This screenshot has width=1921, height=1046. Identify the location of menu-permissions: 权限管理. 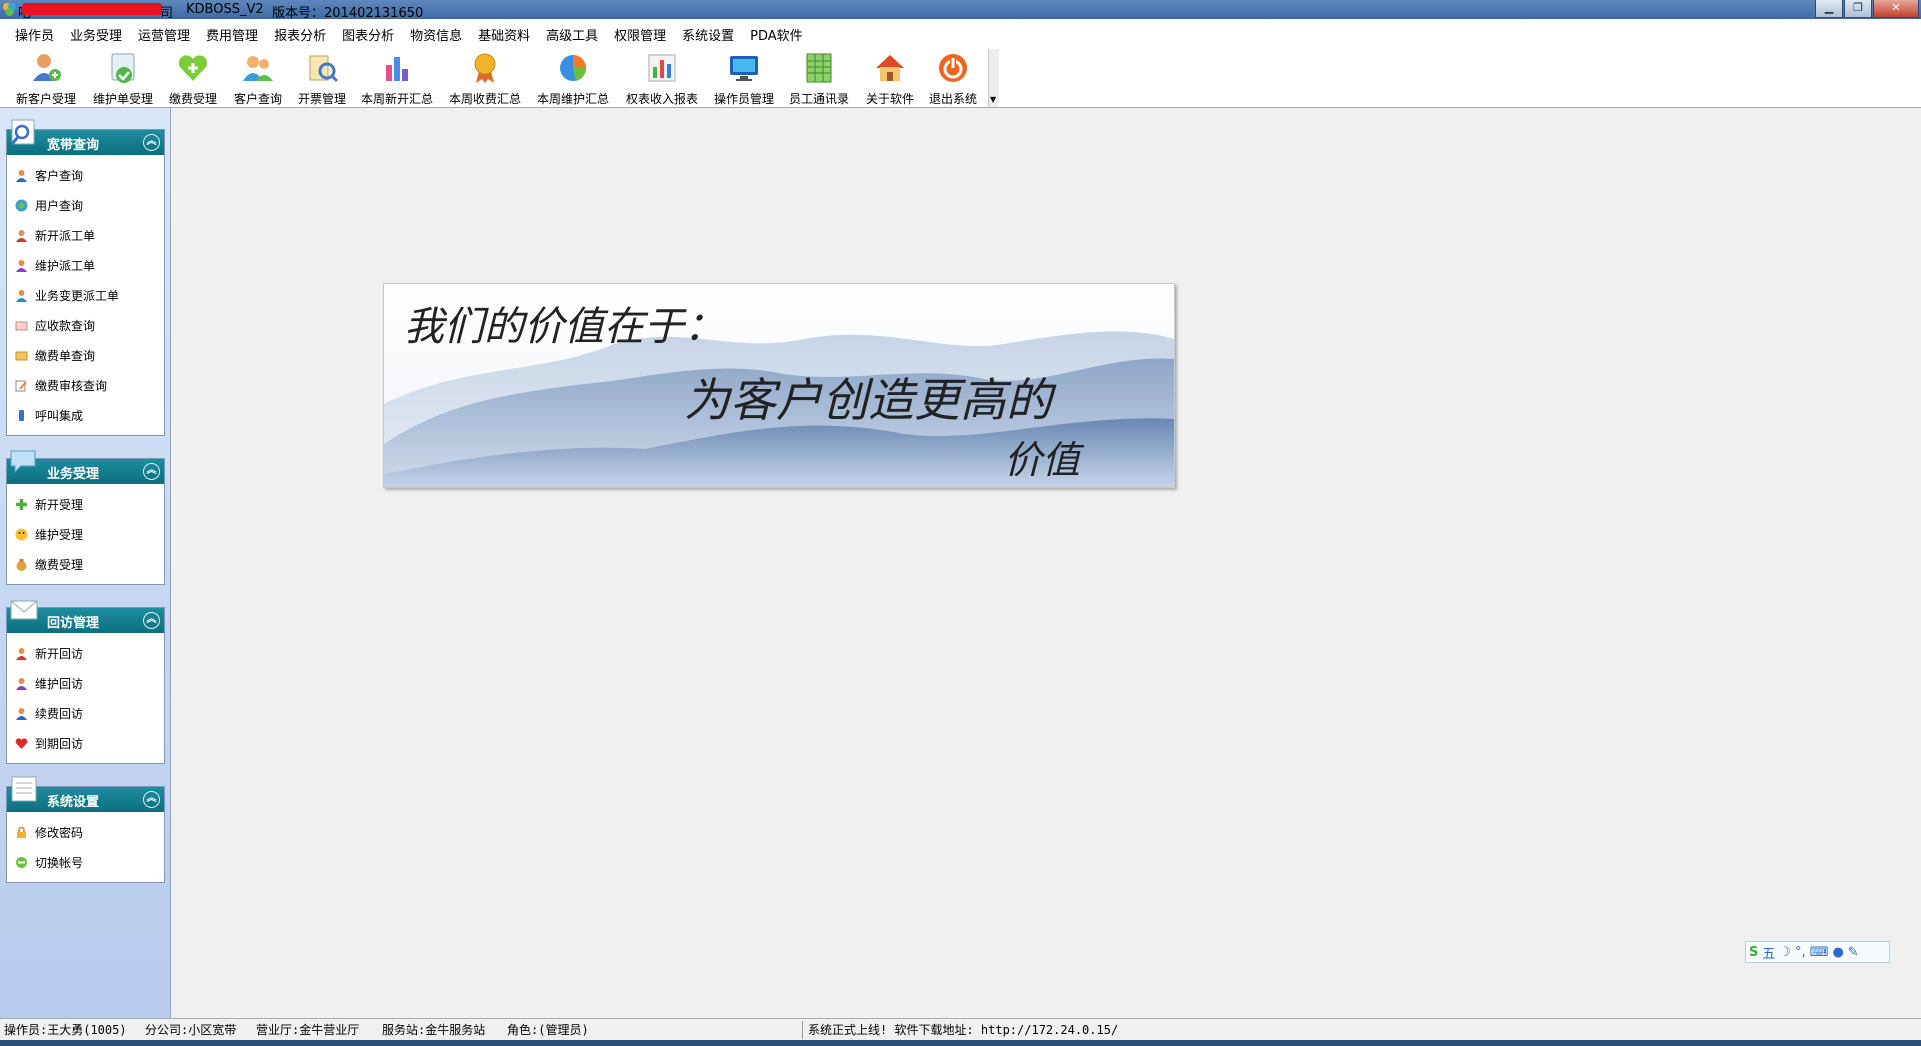
(640, 34).